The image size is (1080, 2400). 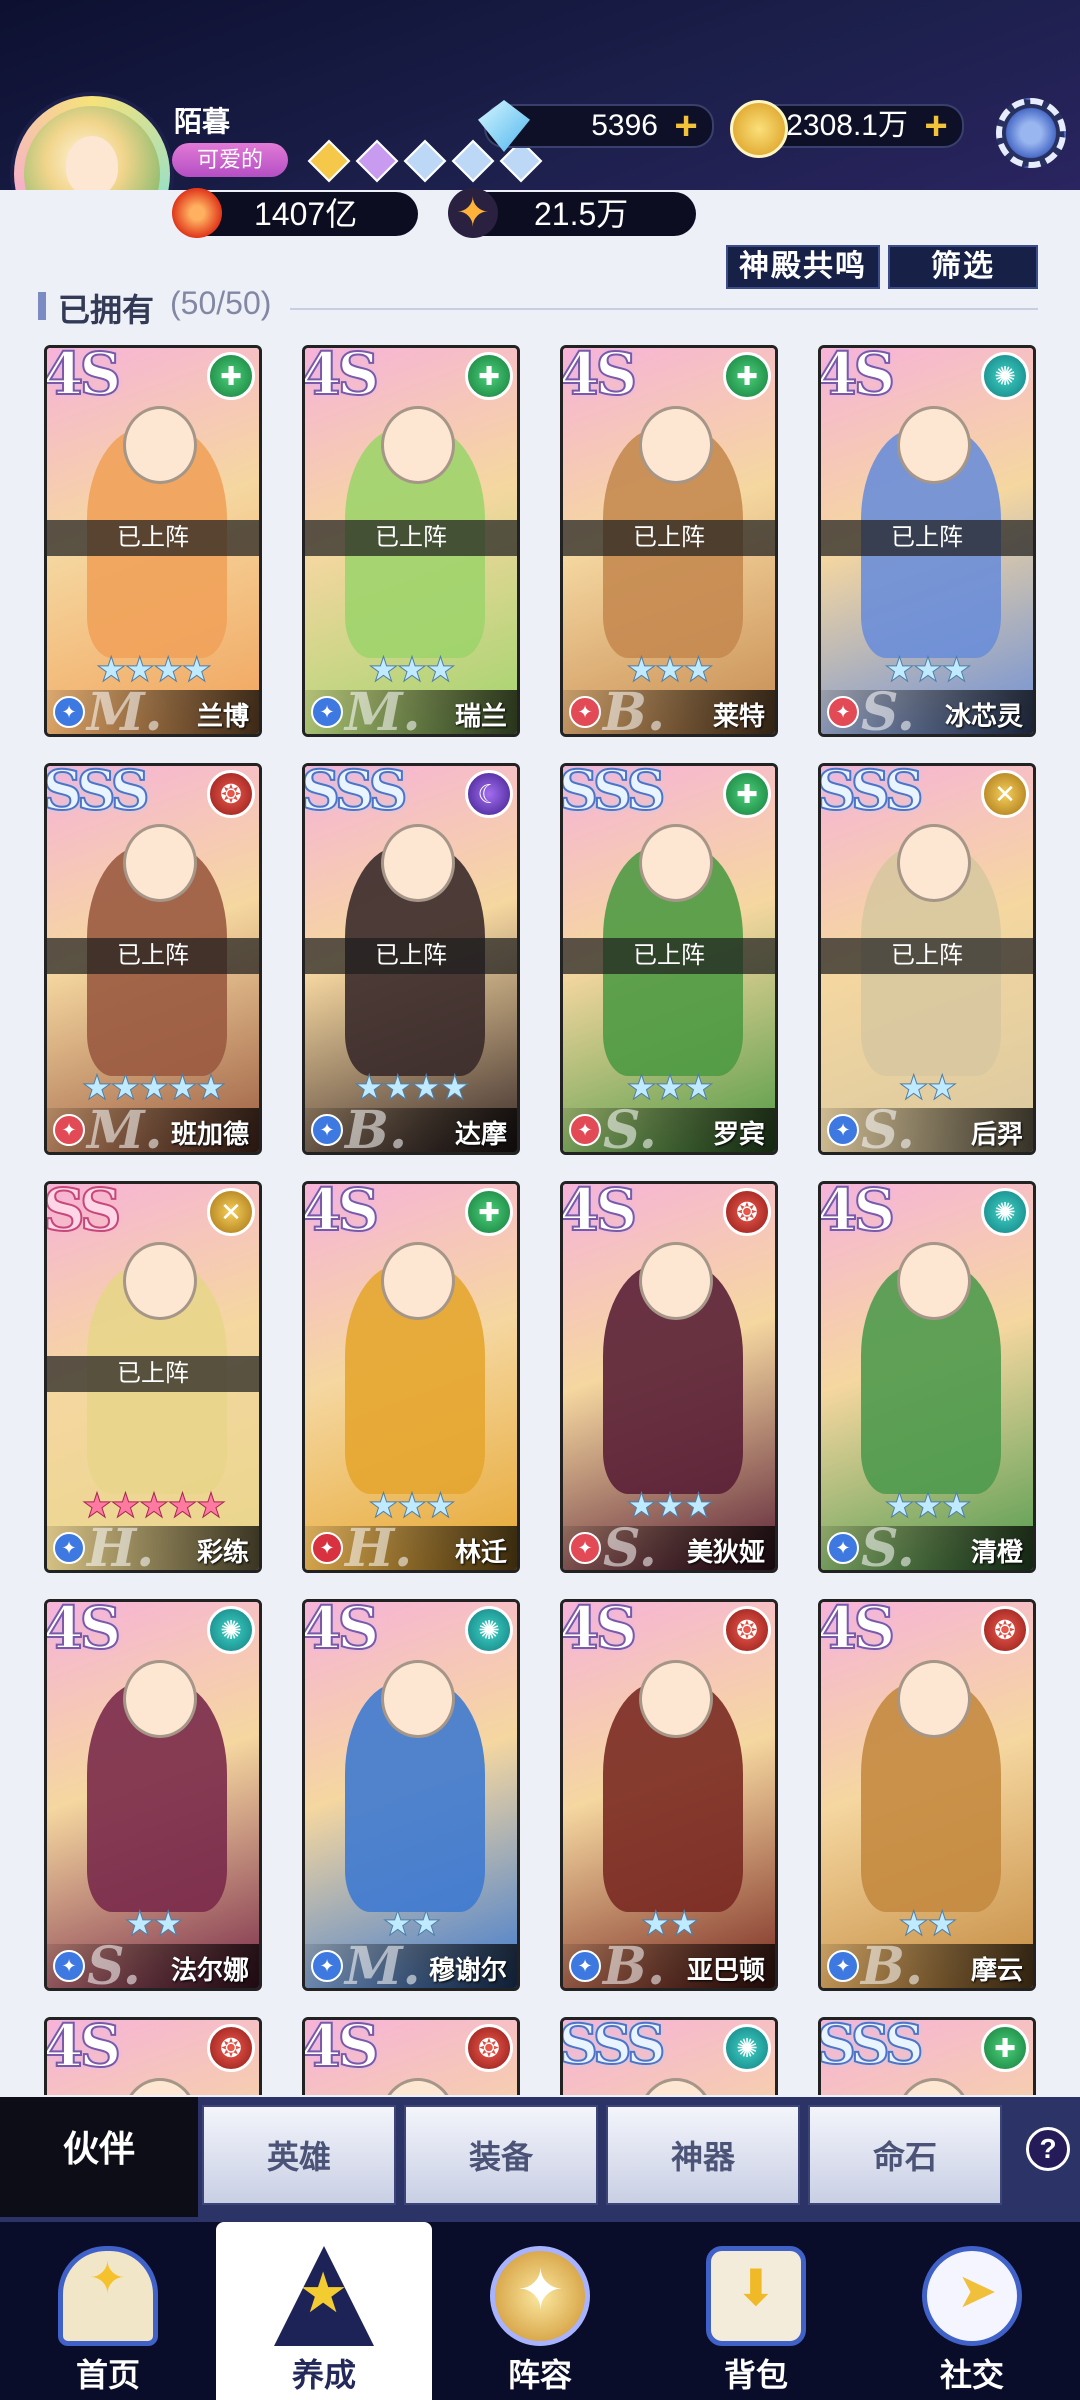 I want to click on star-currency-icon, so click(x=473, y=213).